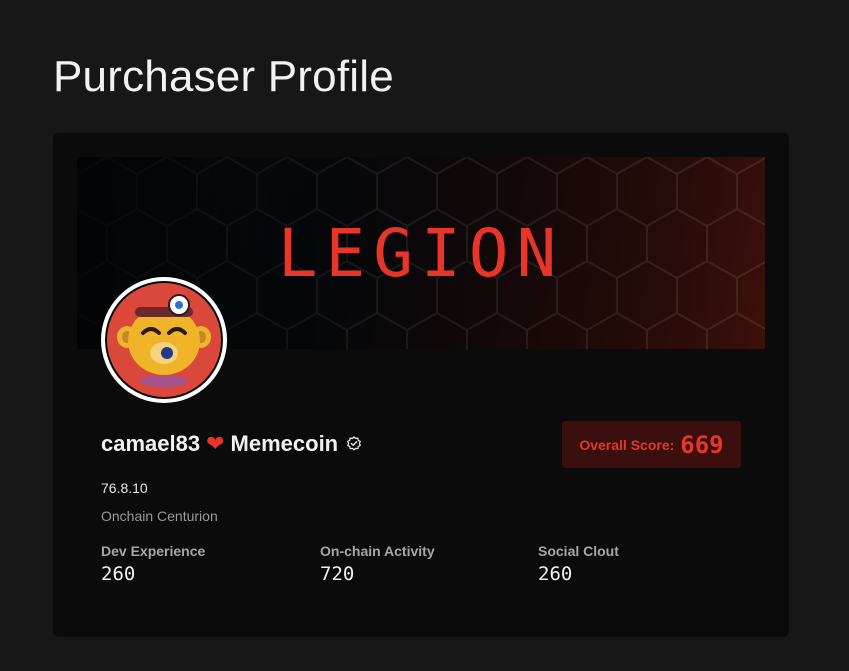  I want to click on overall-score-badge: Overall Score: 669, so click(651, 444).